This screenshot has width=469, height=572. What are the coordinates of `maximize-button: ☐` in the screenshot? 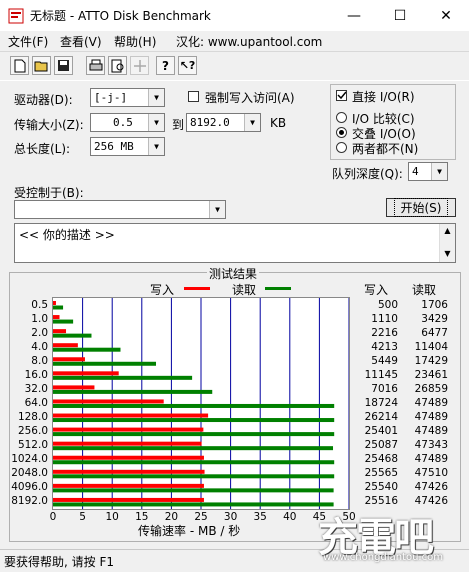 It's located at (400, 15).